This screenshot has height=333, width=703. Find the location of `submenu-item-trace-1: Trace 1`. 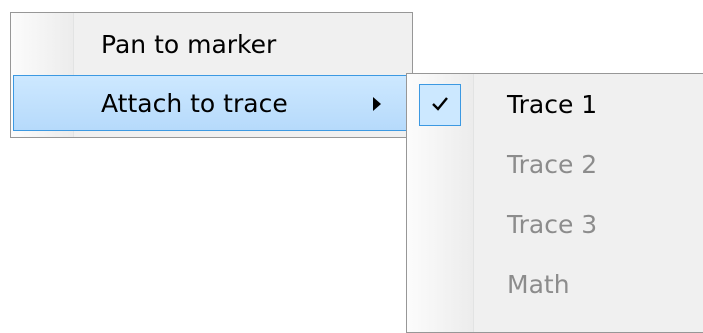

submenu-item-trace-1: Trace 1 is located at coordinates (556, 105).